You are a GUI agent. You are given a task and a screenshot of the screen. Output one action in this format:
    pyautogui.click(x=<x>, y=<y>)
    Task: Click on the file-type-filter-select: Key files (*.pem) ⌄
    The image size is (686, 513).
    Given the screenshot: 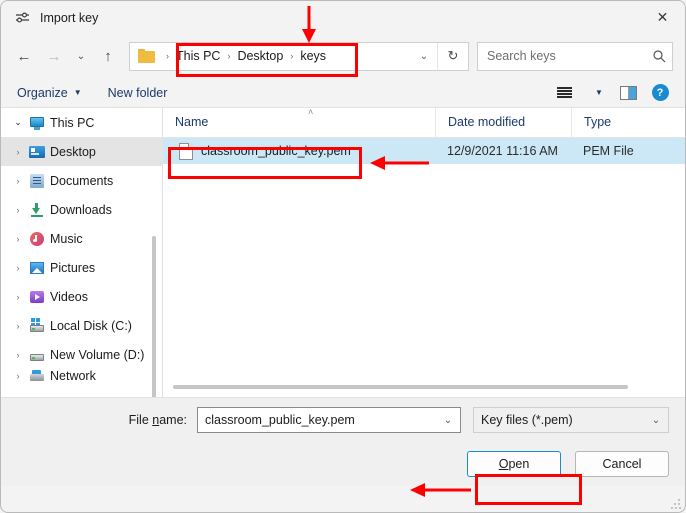 What is the action you would take?
    pyautogui.click(x=571, y=420)
    